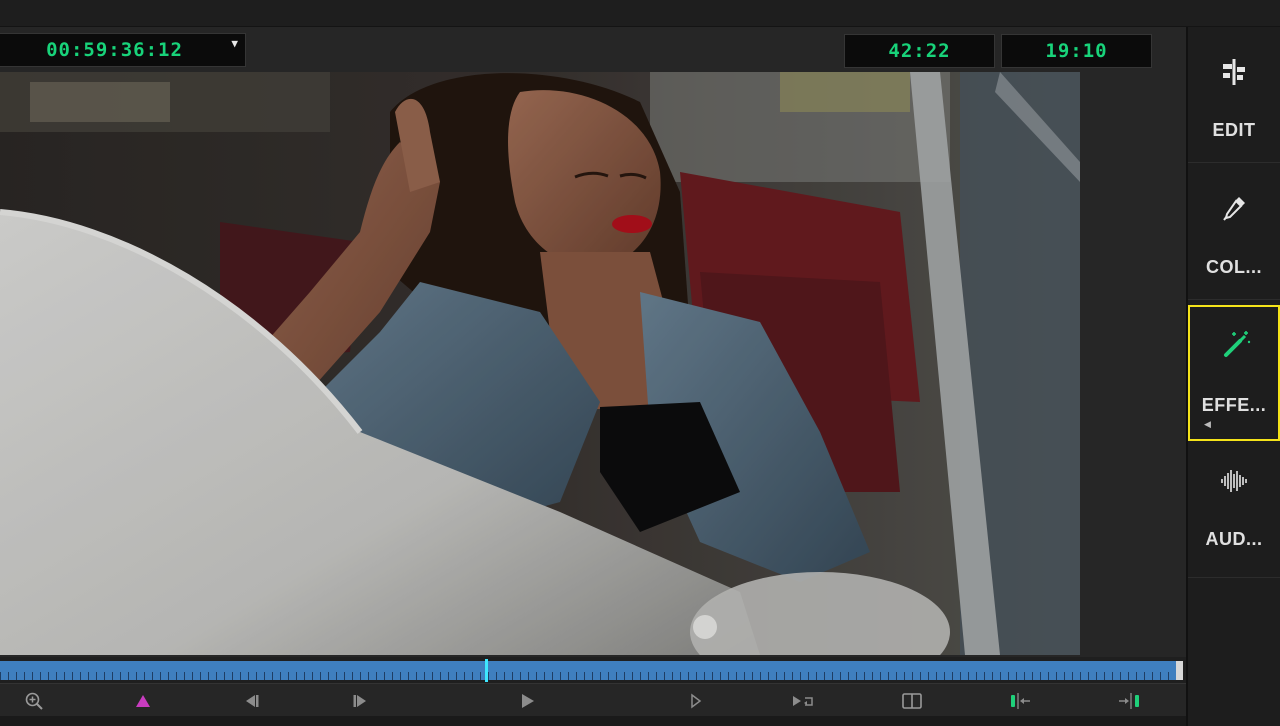 The height and width of the screenshot is (726, 1280). Describe the element at coordinates (1207, 424) in the screenshot. I see `effects-expand-caret-icon: ◀` at that location.